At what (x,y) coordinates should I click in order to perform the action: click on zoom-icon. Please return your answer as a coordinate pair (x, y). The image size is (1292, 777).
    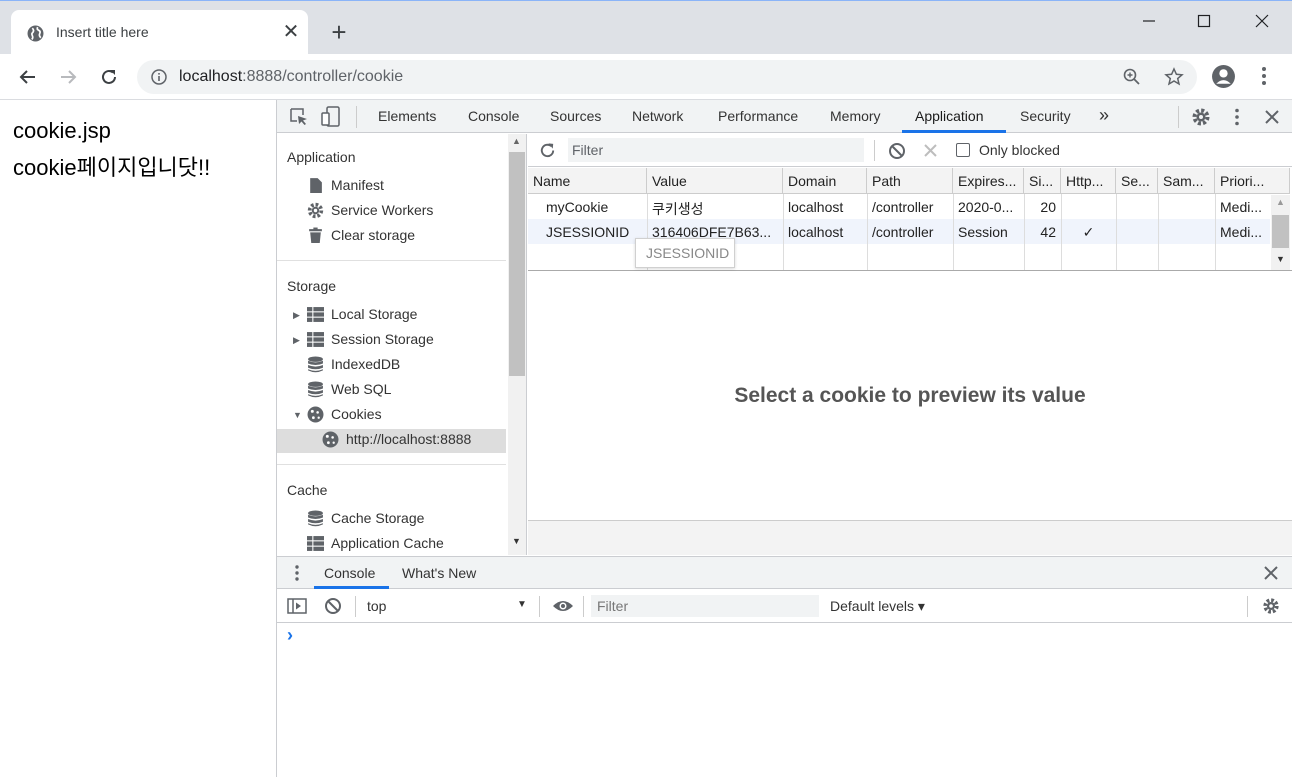
    Looking at the image, I should click on (1132, 77).